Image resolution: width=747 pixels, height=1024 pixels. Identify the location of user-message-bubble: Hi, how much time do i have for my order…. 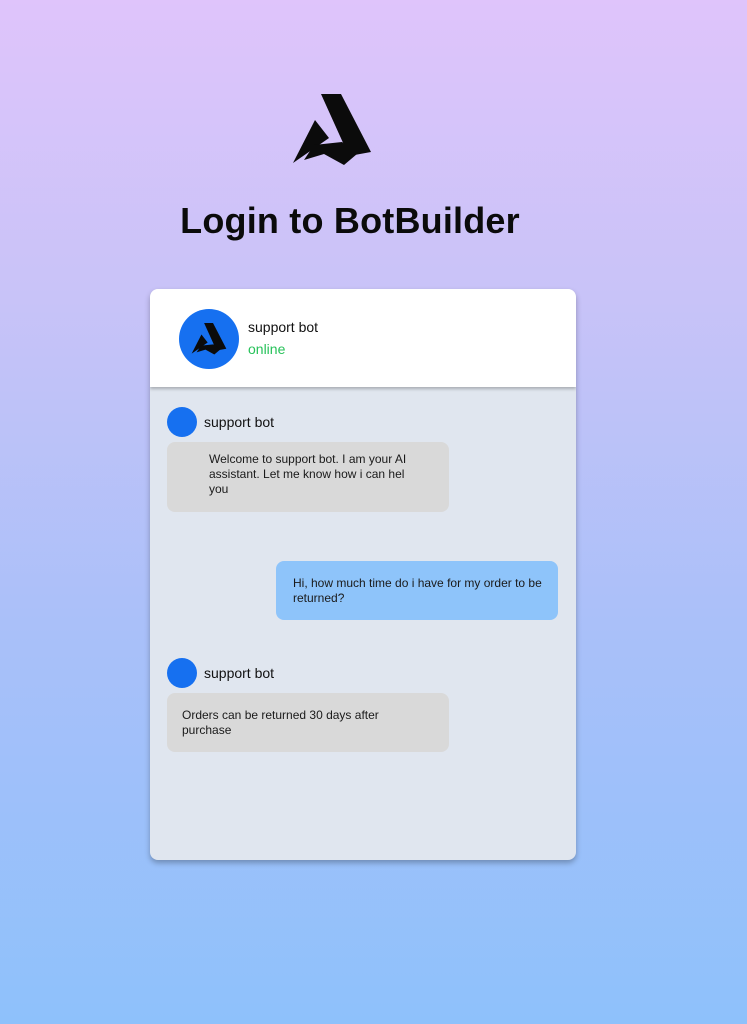
(417, 590).